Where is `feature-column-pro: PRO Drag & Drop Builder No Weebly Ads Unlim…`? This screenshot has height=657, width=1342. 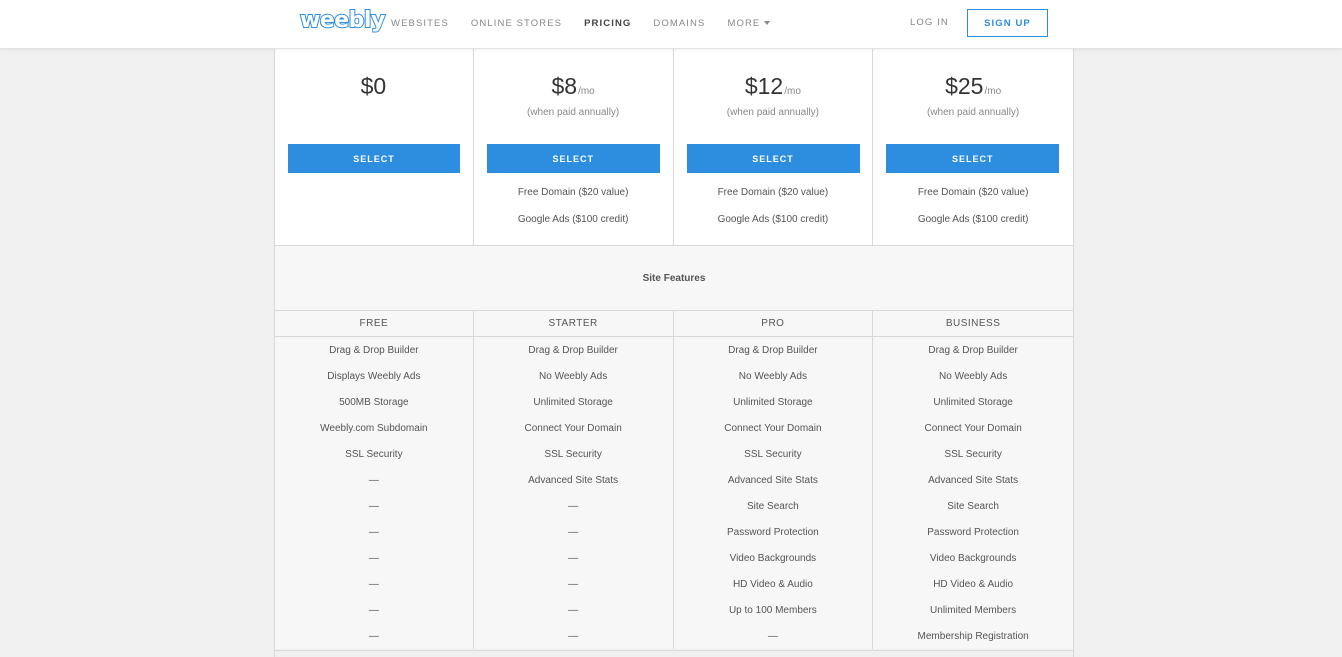
feature-column-pro: PRO Drag & Drop Builder No Weebly Ads Unlim… is located at coordinates (773, 480).